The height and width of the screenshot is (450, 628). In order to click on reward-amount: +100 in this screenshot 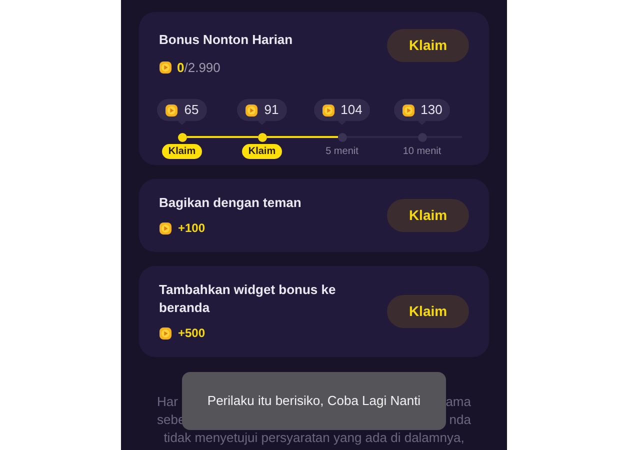, I will do `click(192, 228)`.